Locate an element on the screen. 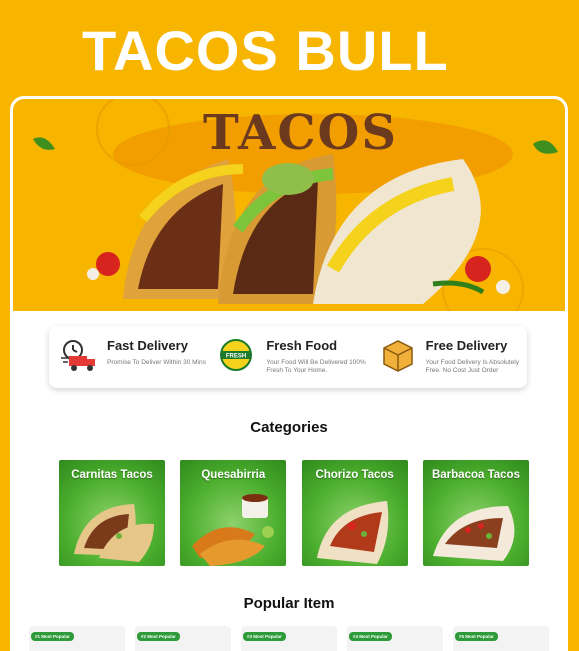 The image size is (579, 651). categories-grid: Carnitas Tacos Quesabirria Chorizo Tacos is located at coordinates (294, 513).